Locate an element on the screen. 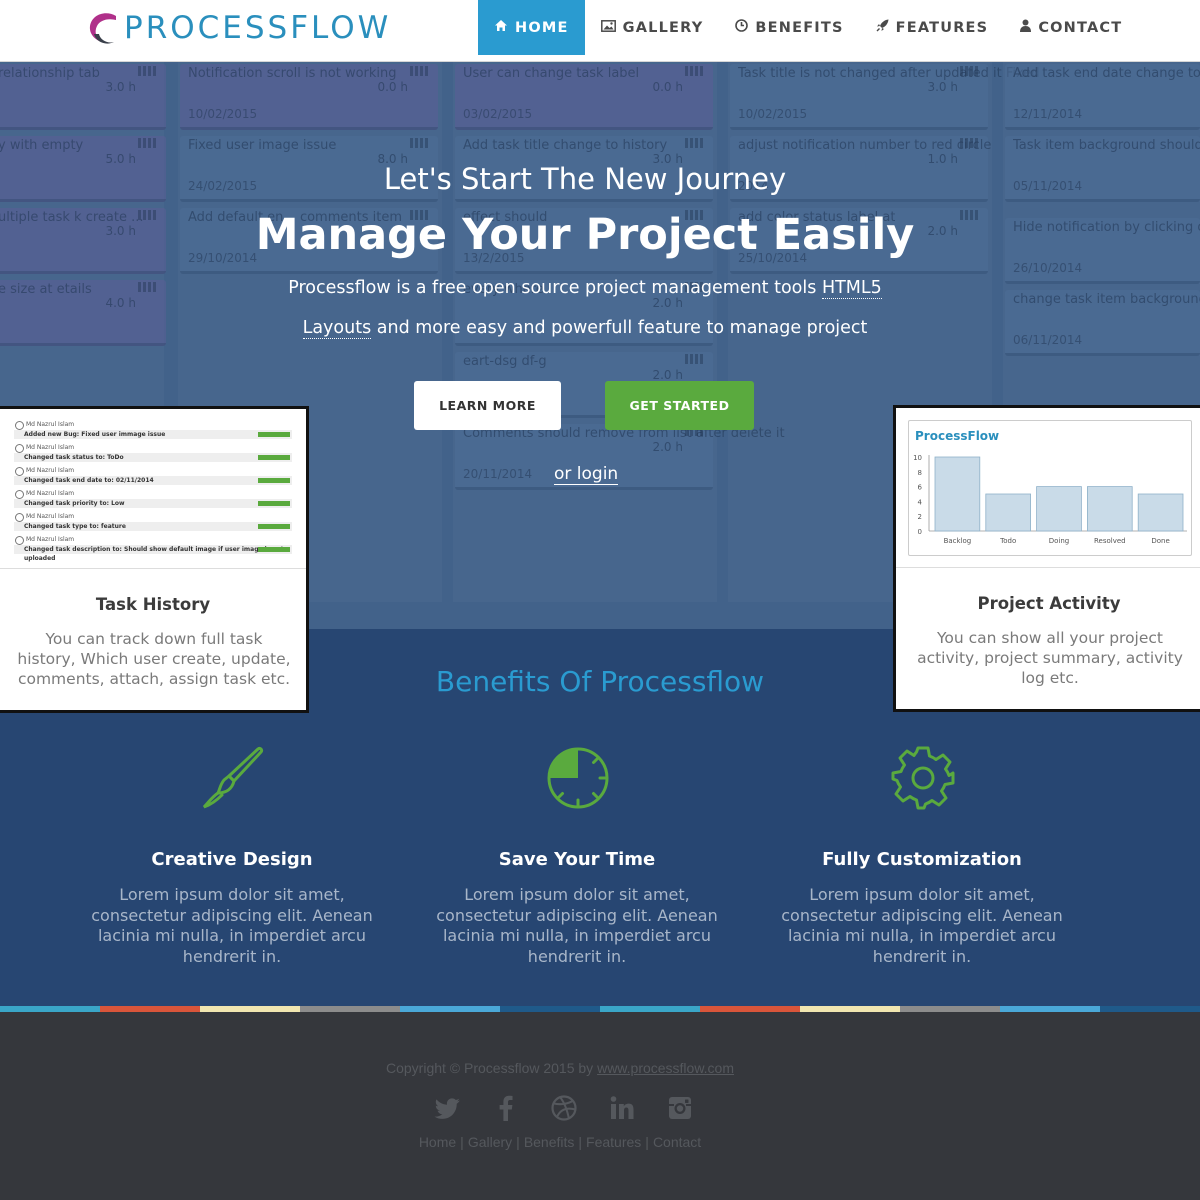  benefit-title: Save Your Time is located at coordinates (577, 859).